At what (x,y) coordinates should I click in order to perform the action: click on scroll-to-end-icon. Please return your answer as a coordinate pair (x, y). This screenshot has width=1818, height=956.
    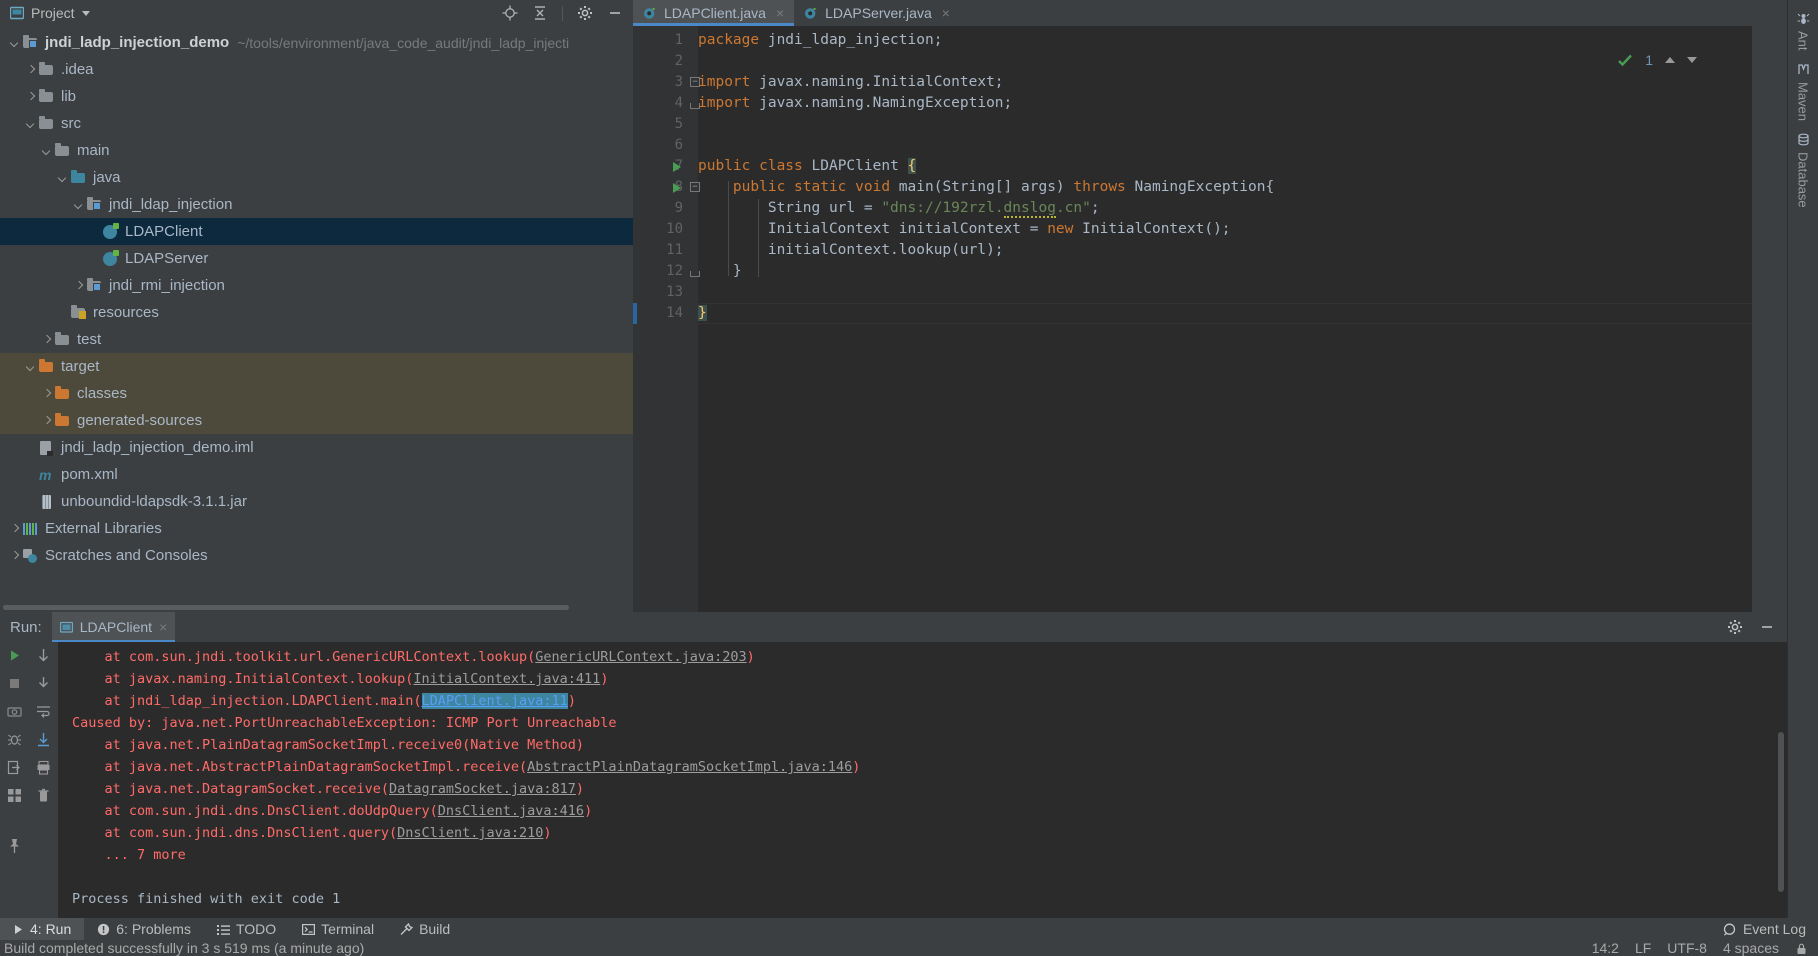
    Looking at the image, I should click on (43, 739).